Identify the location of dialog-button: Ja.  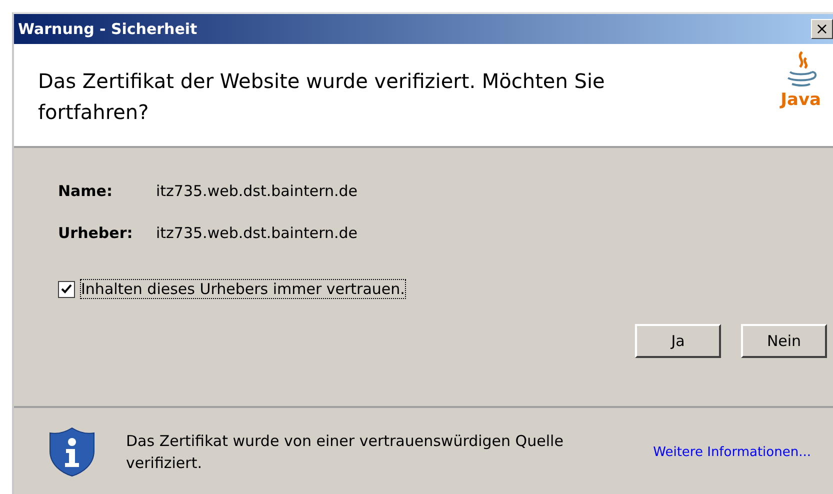
(678, 341).